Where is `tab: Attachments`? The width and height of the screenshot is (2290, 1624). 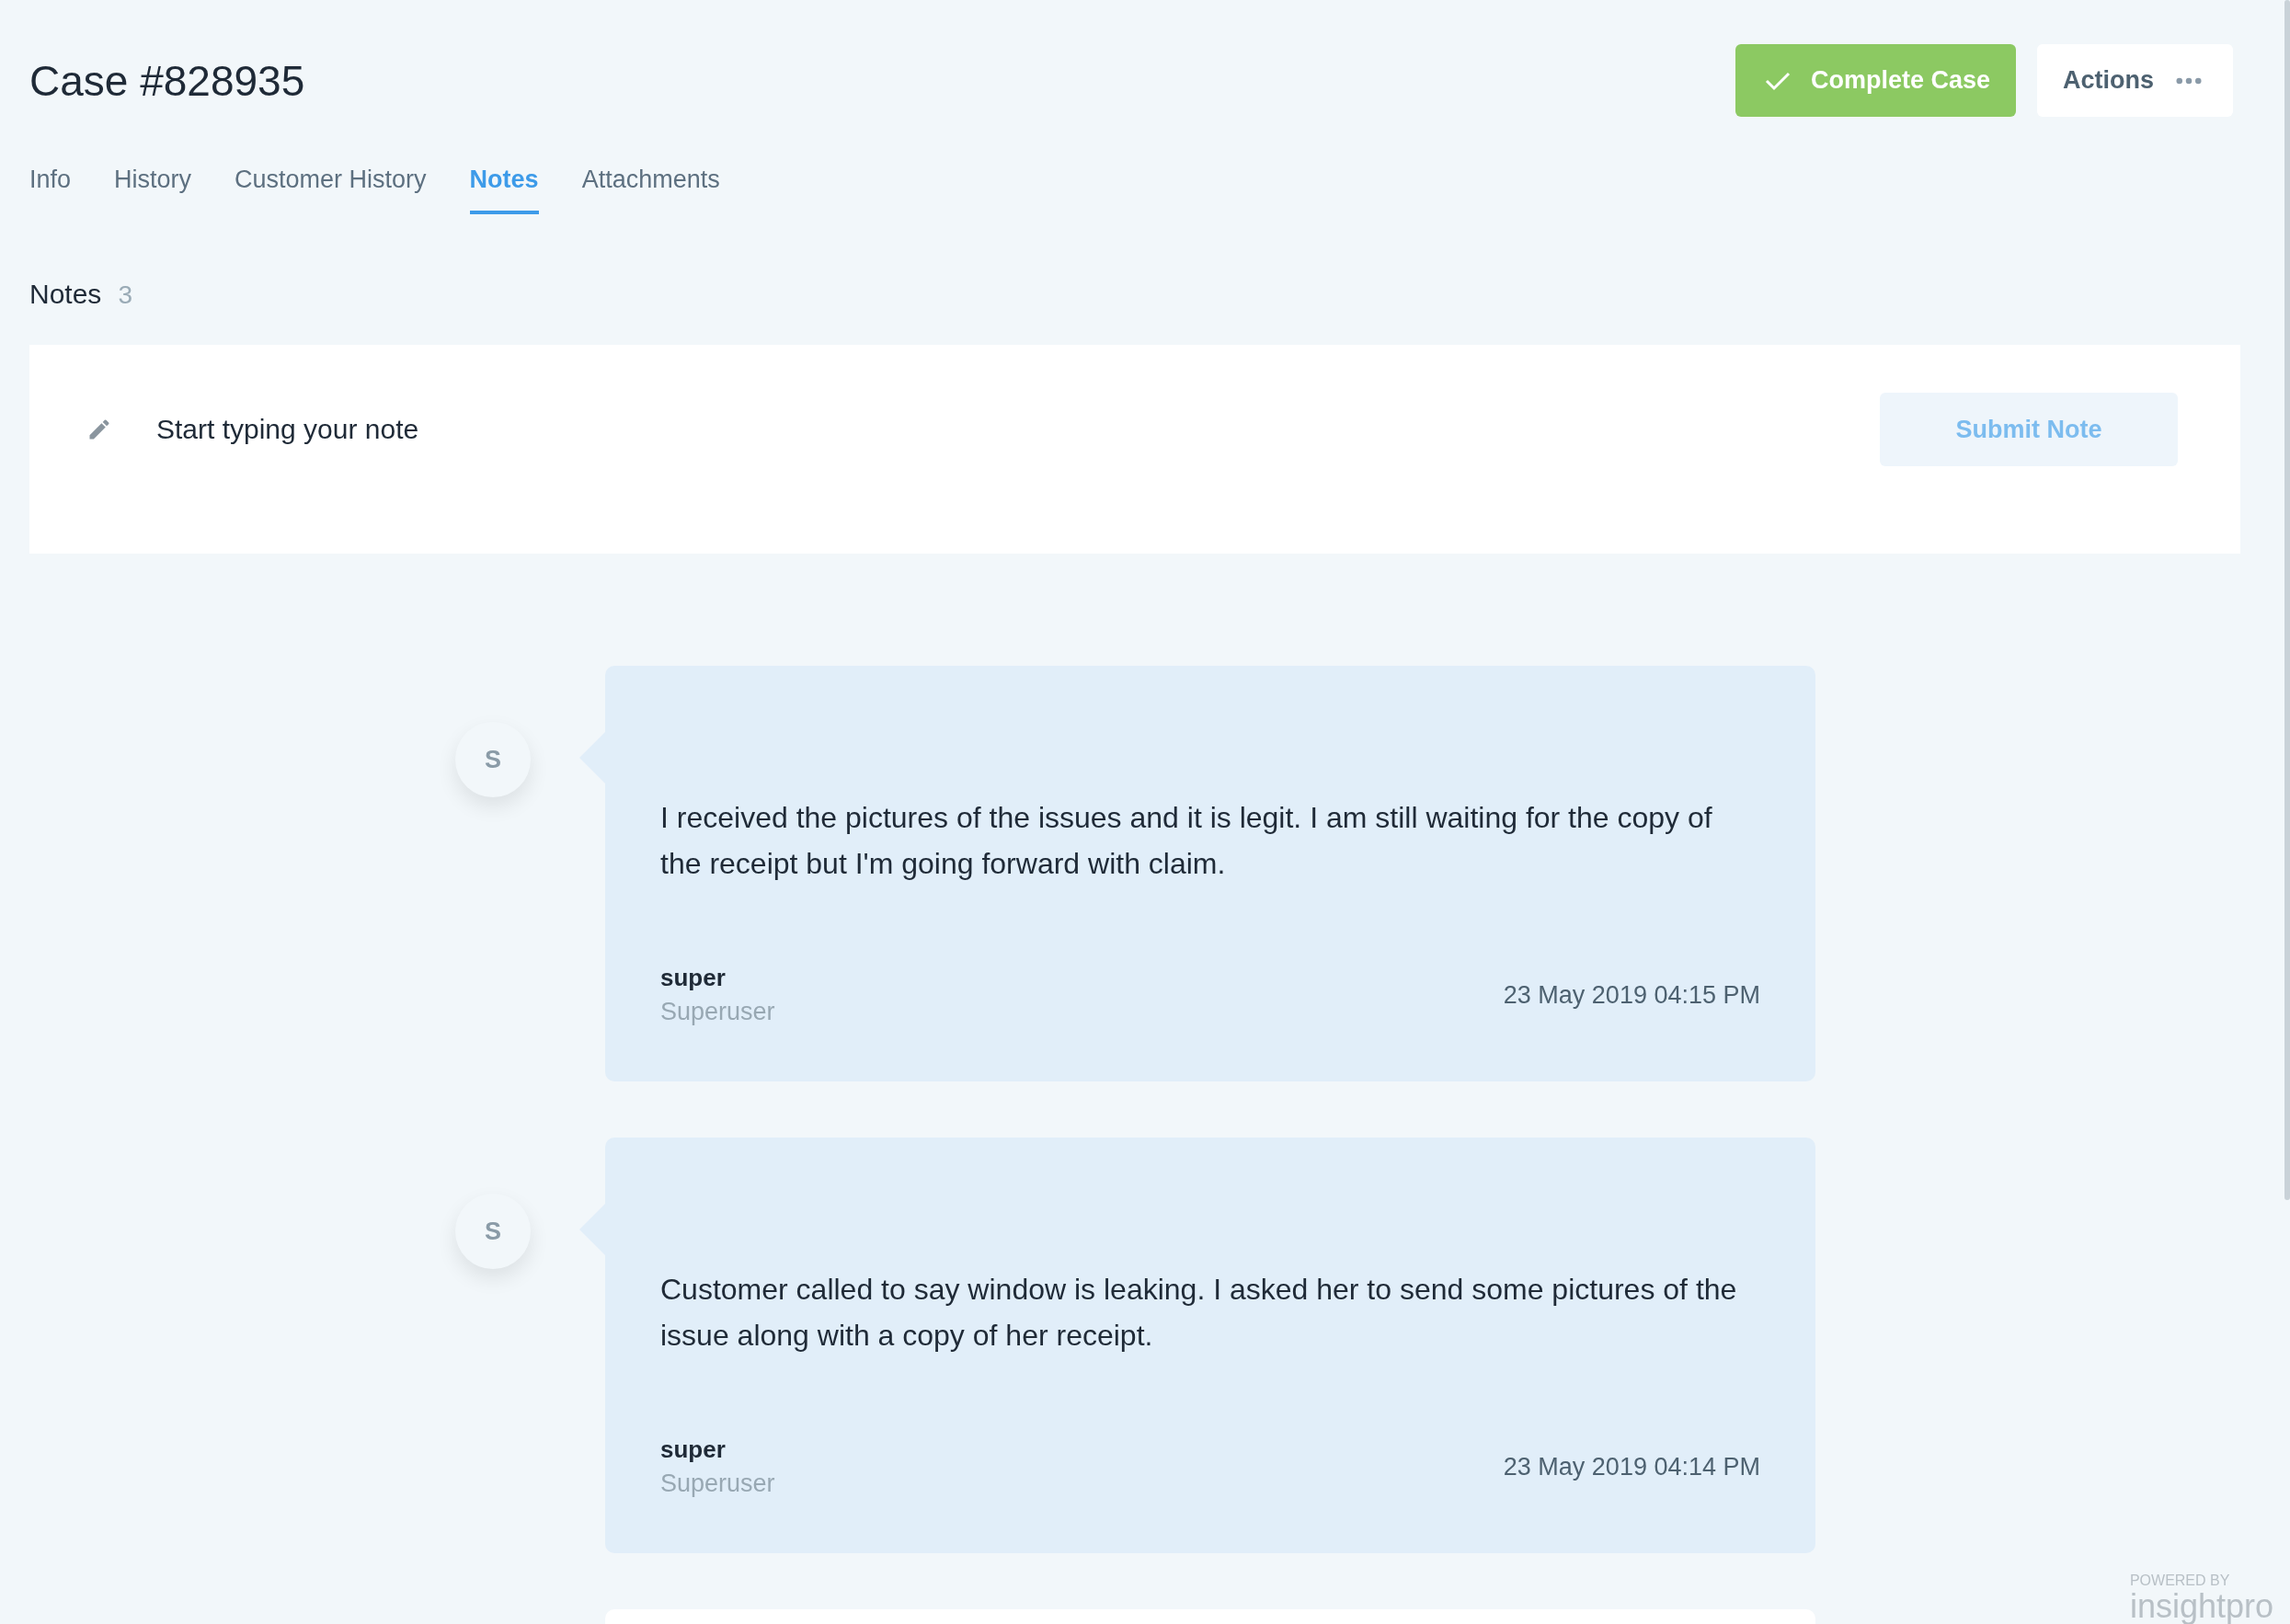 tab: Attachments is located at coordinates (650, 190).